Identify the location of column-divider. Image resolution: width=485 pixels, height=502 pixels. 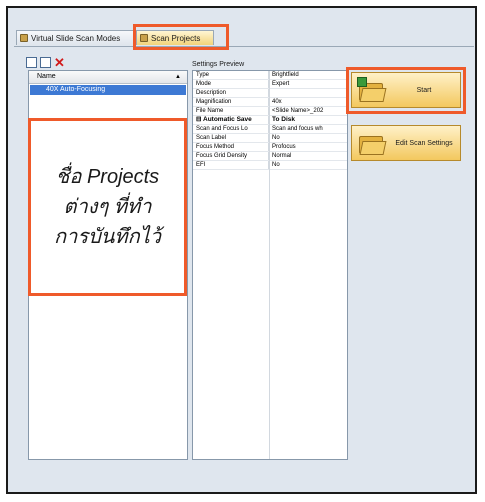
(269, 265).